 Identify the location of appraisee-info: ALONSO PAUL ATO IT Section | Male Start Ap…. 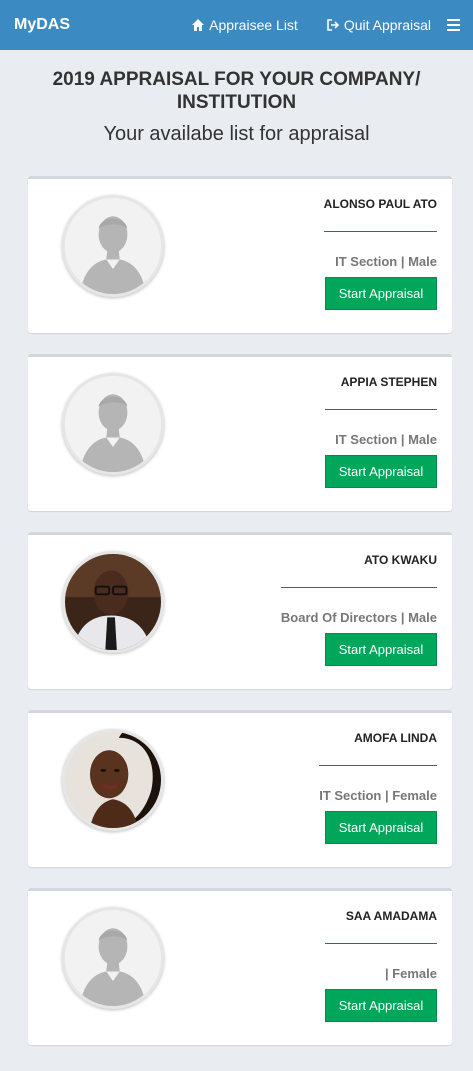
(380, 253).